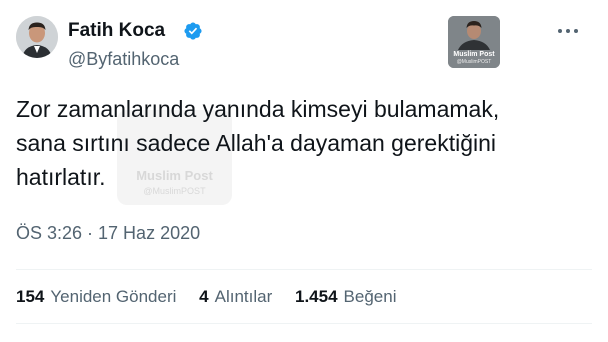 The width and height of the screenshot is (608, 342). What do you see at coordinates (370, 296) in the screenshot?
I see `likes-label: Beğeni` at bounding box center [370, 296].